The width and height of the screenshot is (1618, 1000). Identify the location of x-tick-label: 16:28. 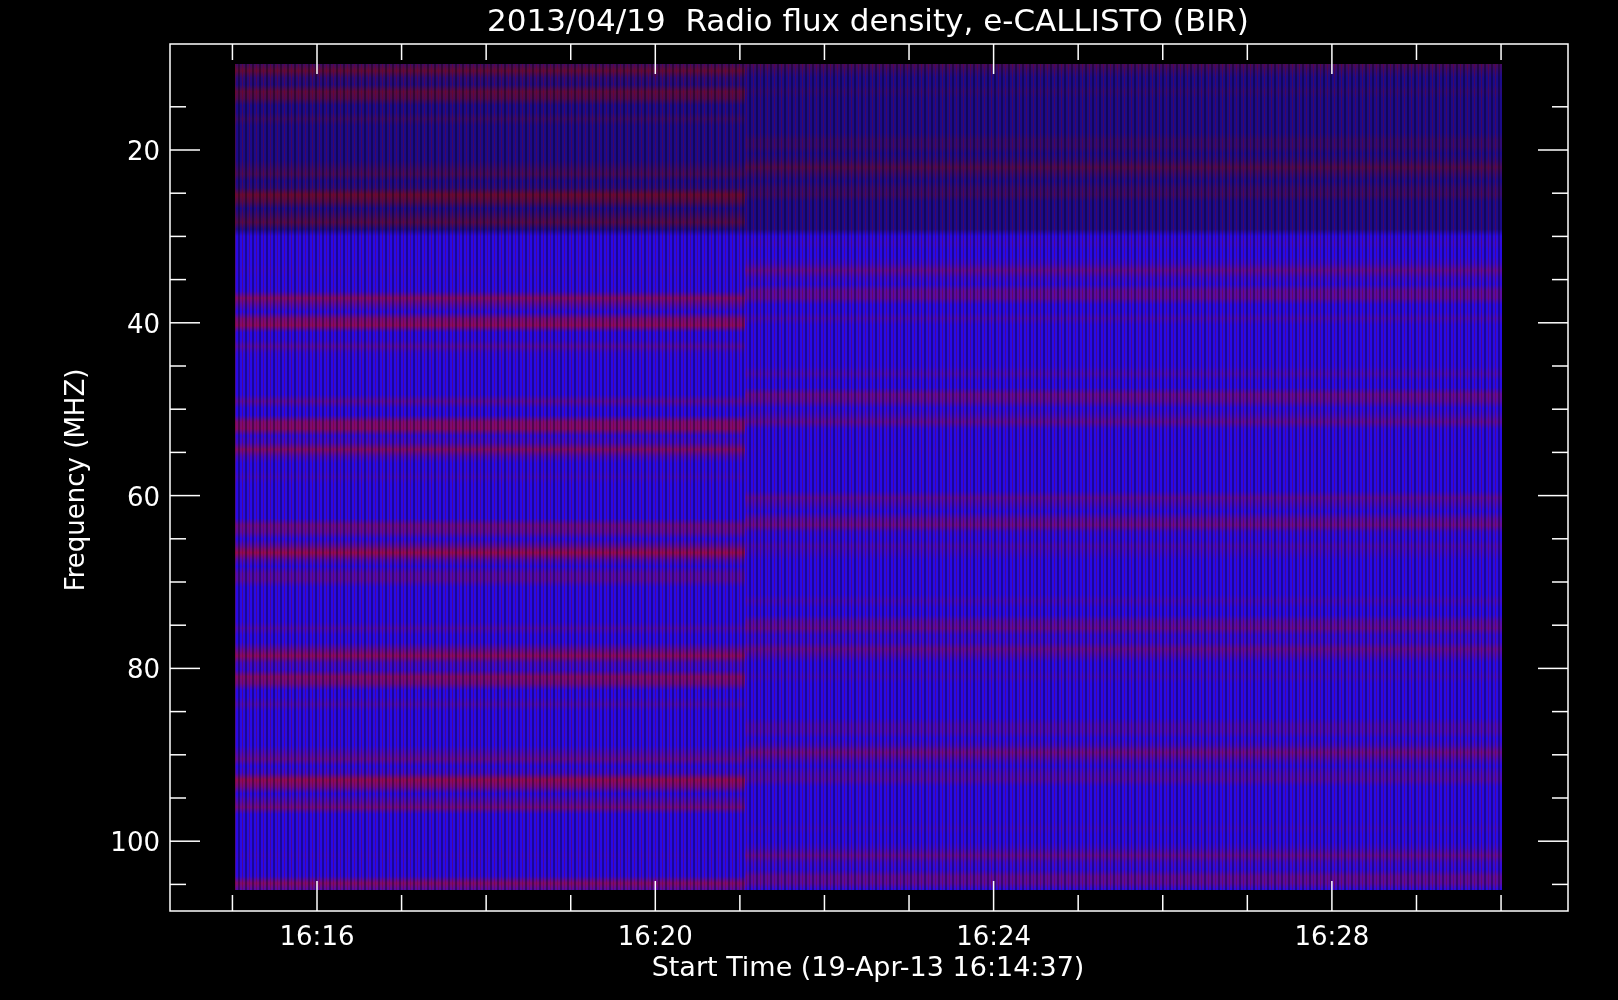
(1332, 936).